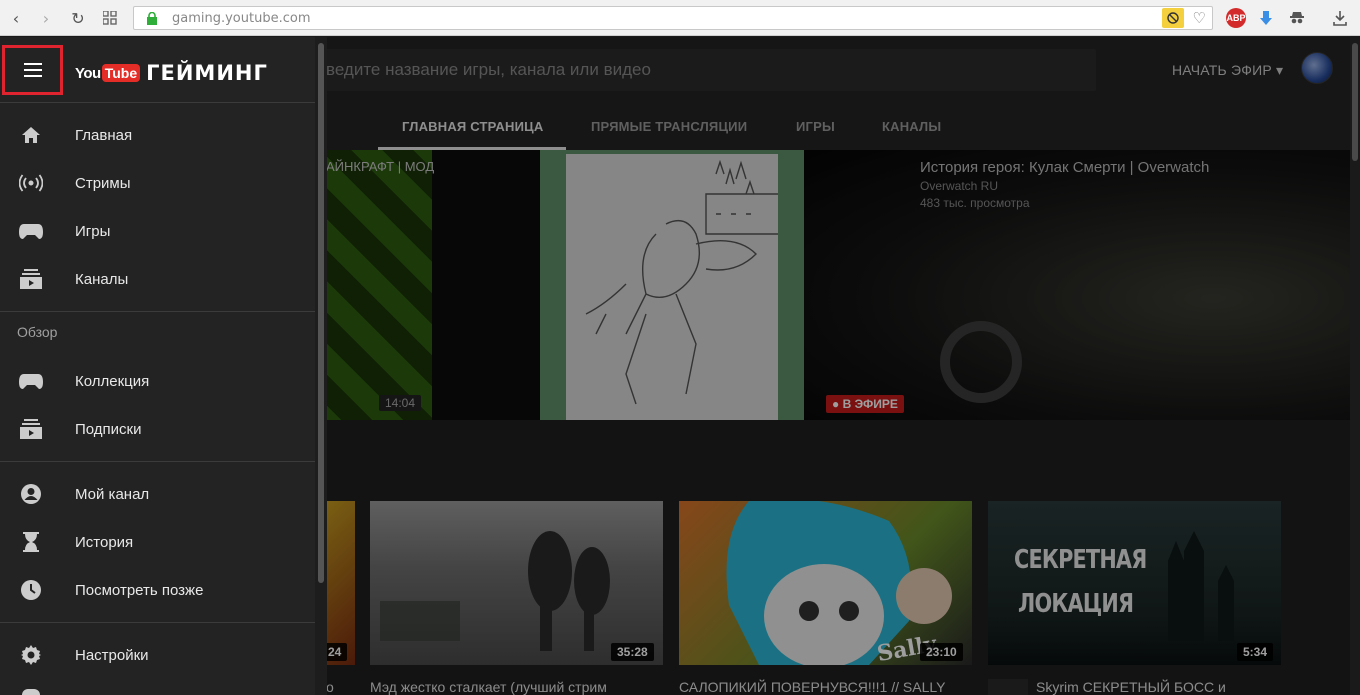 The image size is (1360, 695). What do you see at coordinates (241, 18) in the screenshot?
I see `url-text: gaming.youtube.com` at bounding box center [241, 18].